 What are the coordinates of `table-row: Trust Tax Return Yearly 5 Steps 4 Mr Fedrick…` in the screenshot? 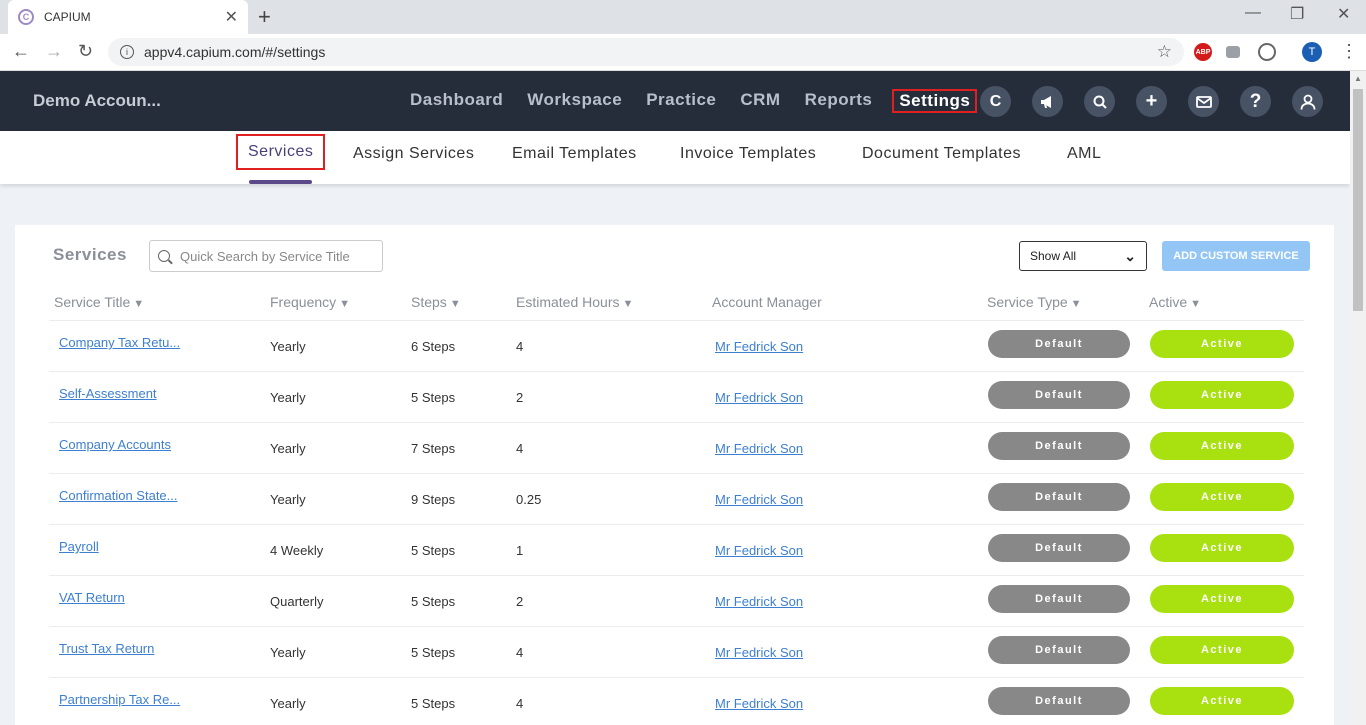 It's located at (676, 651).